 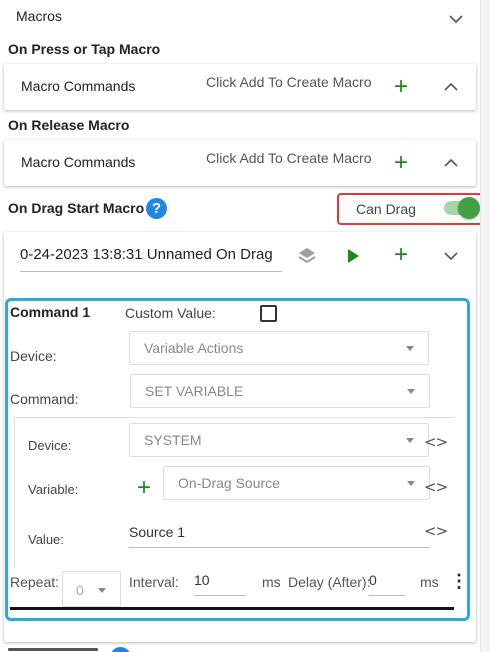 I want to click on on-press-section-label: On Press or Tap Macro, so click(x=84, y=49).